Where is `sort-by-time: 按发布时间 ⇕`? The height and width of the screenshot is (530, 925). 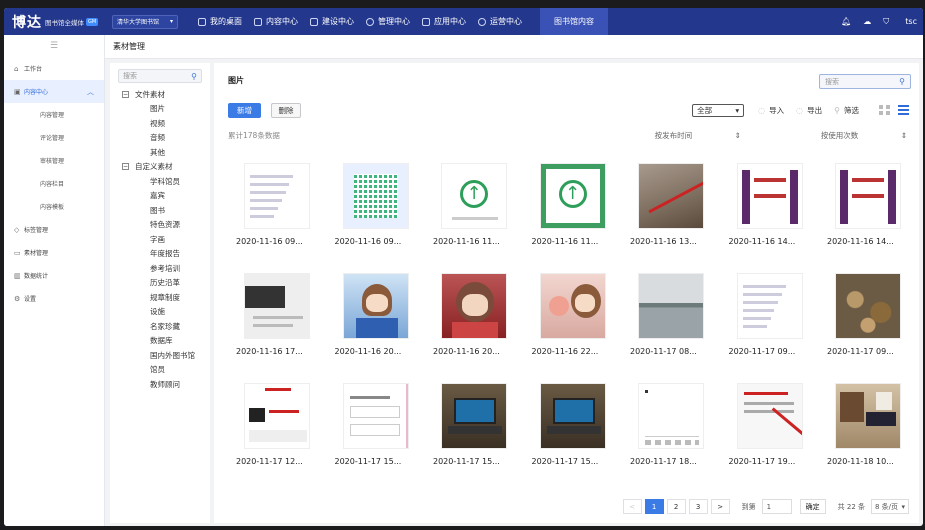 sort-by-time: 按发布时间 ⇕ is located at coordinates (678, 135).